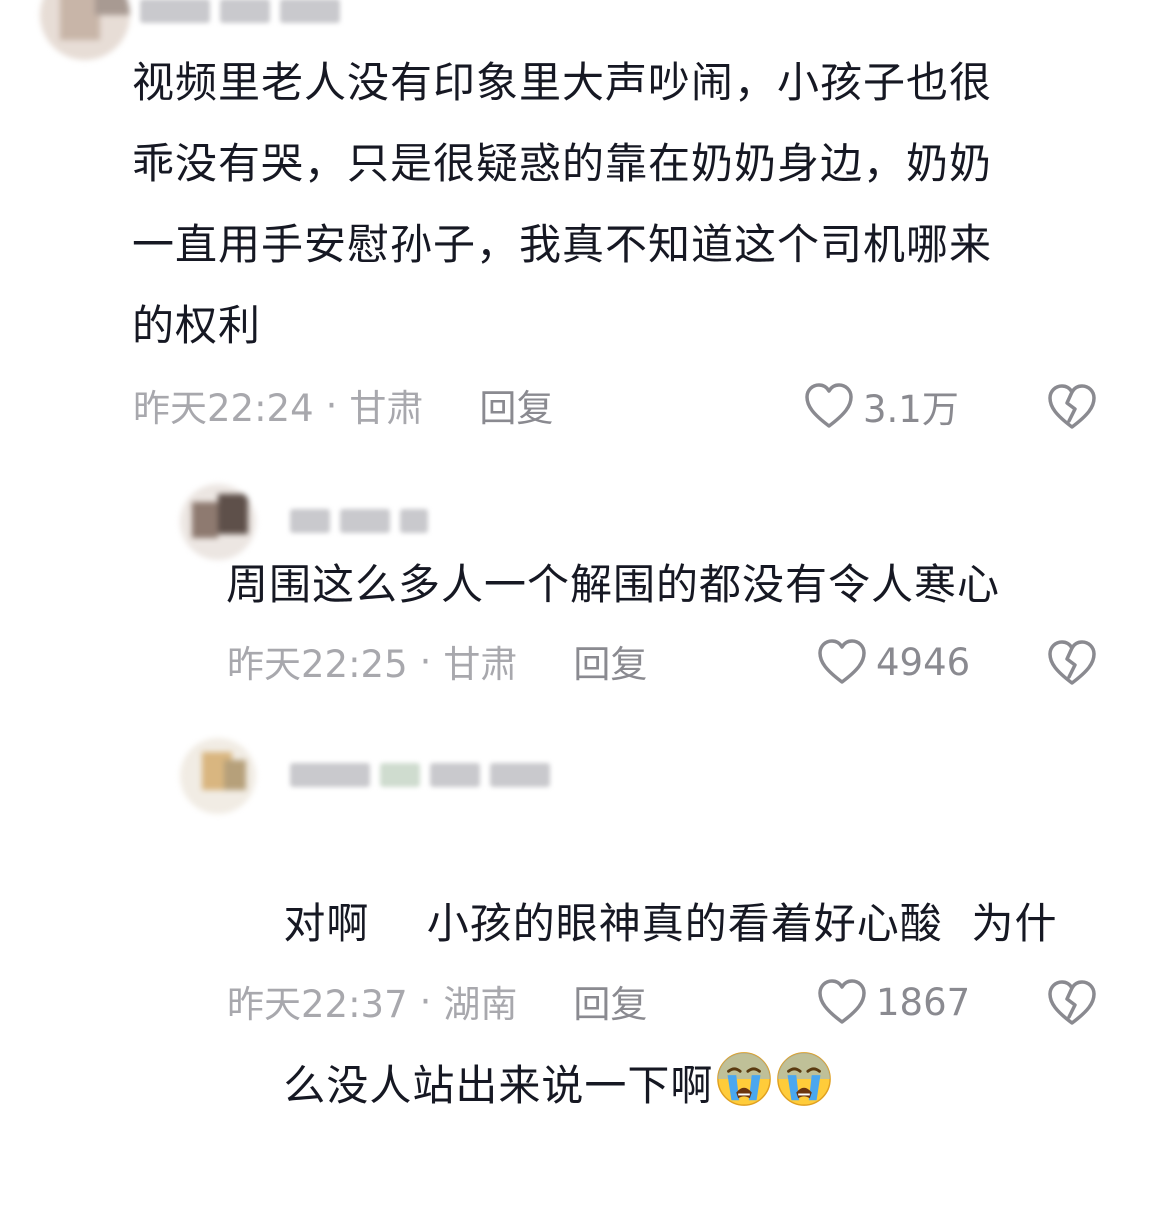  I want to click on comment-text: 周围这么多人一个解围的都没有令人寒心, so click(613, 584).